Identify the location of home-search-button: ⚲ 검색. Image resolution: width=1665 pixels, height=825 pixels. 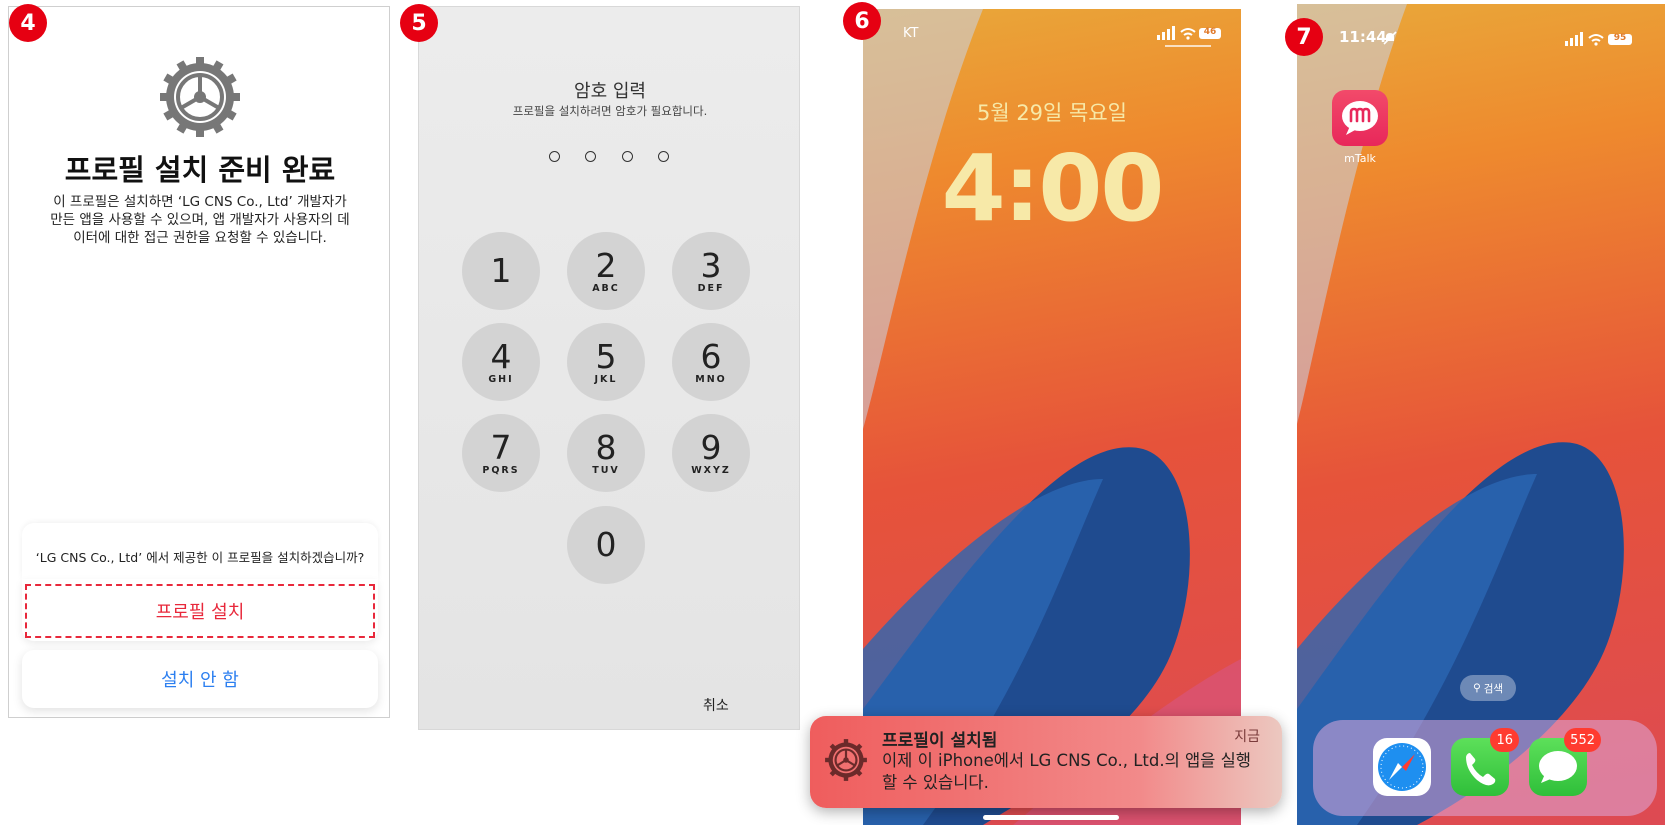
(1488, 688).